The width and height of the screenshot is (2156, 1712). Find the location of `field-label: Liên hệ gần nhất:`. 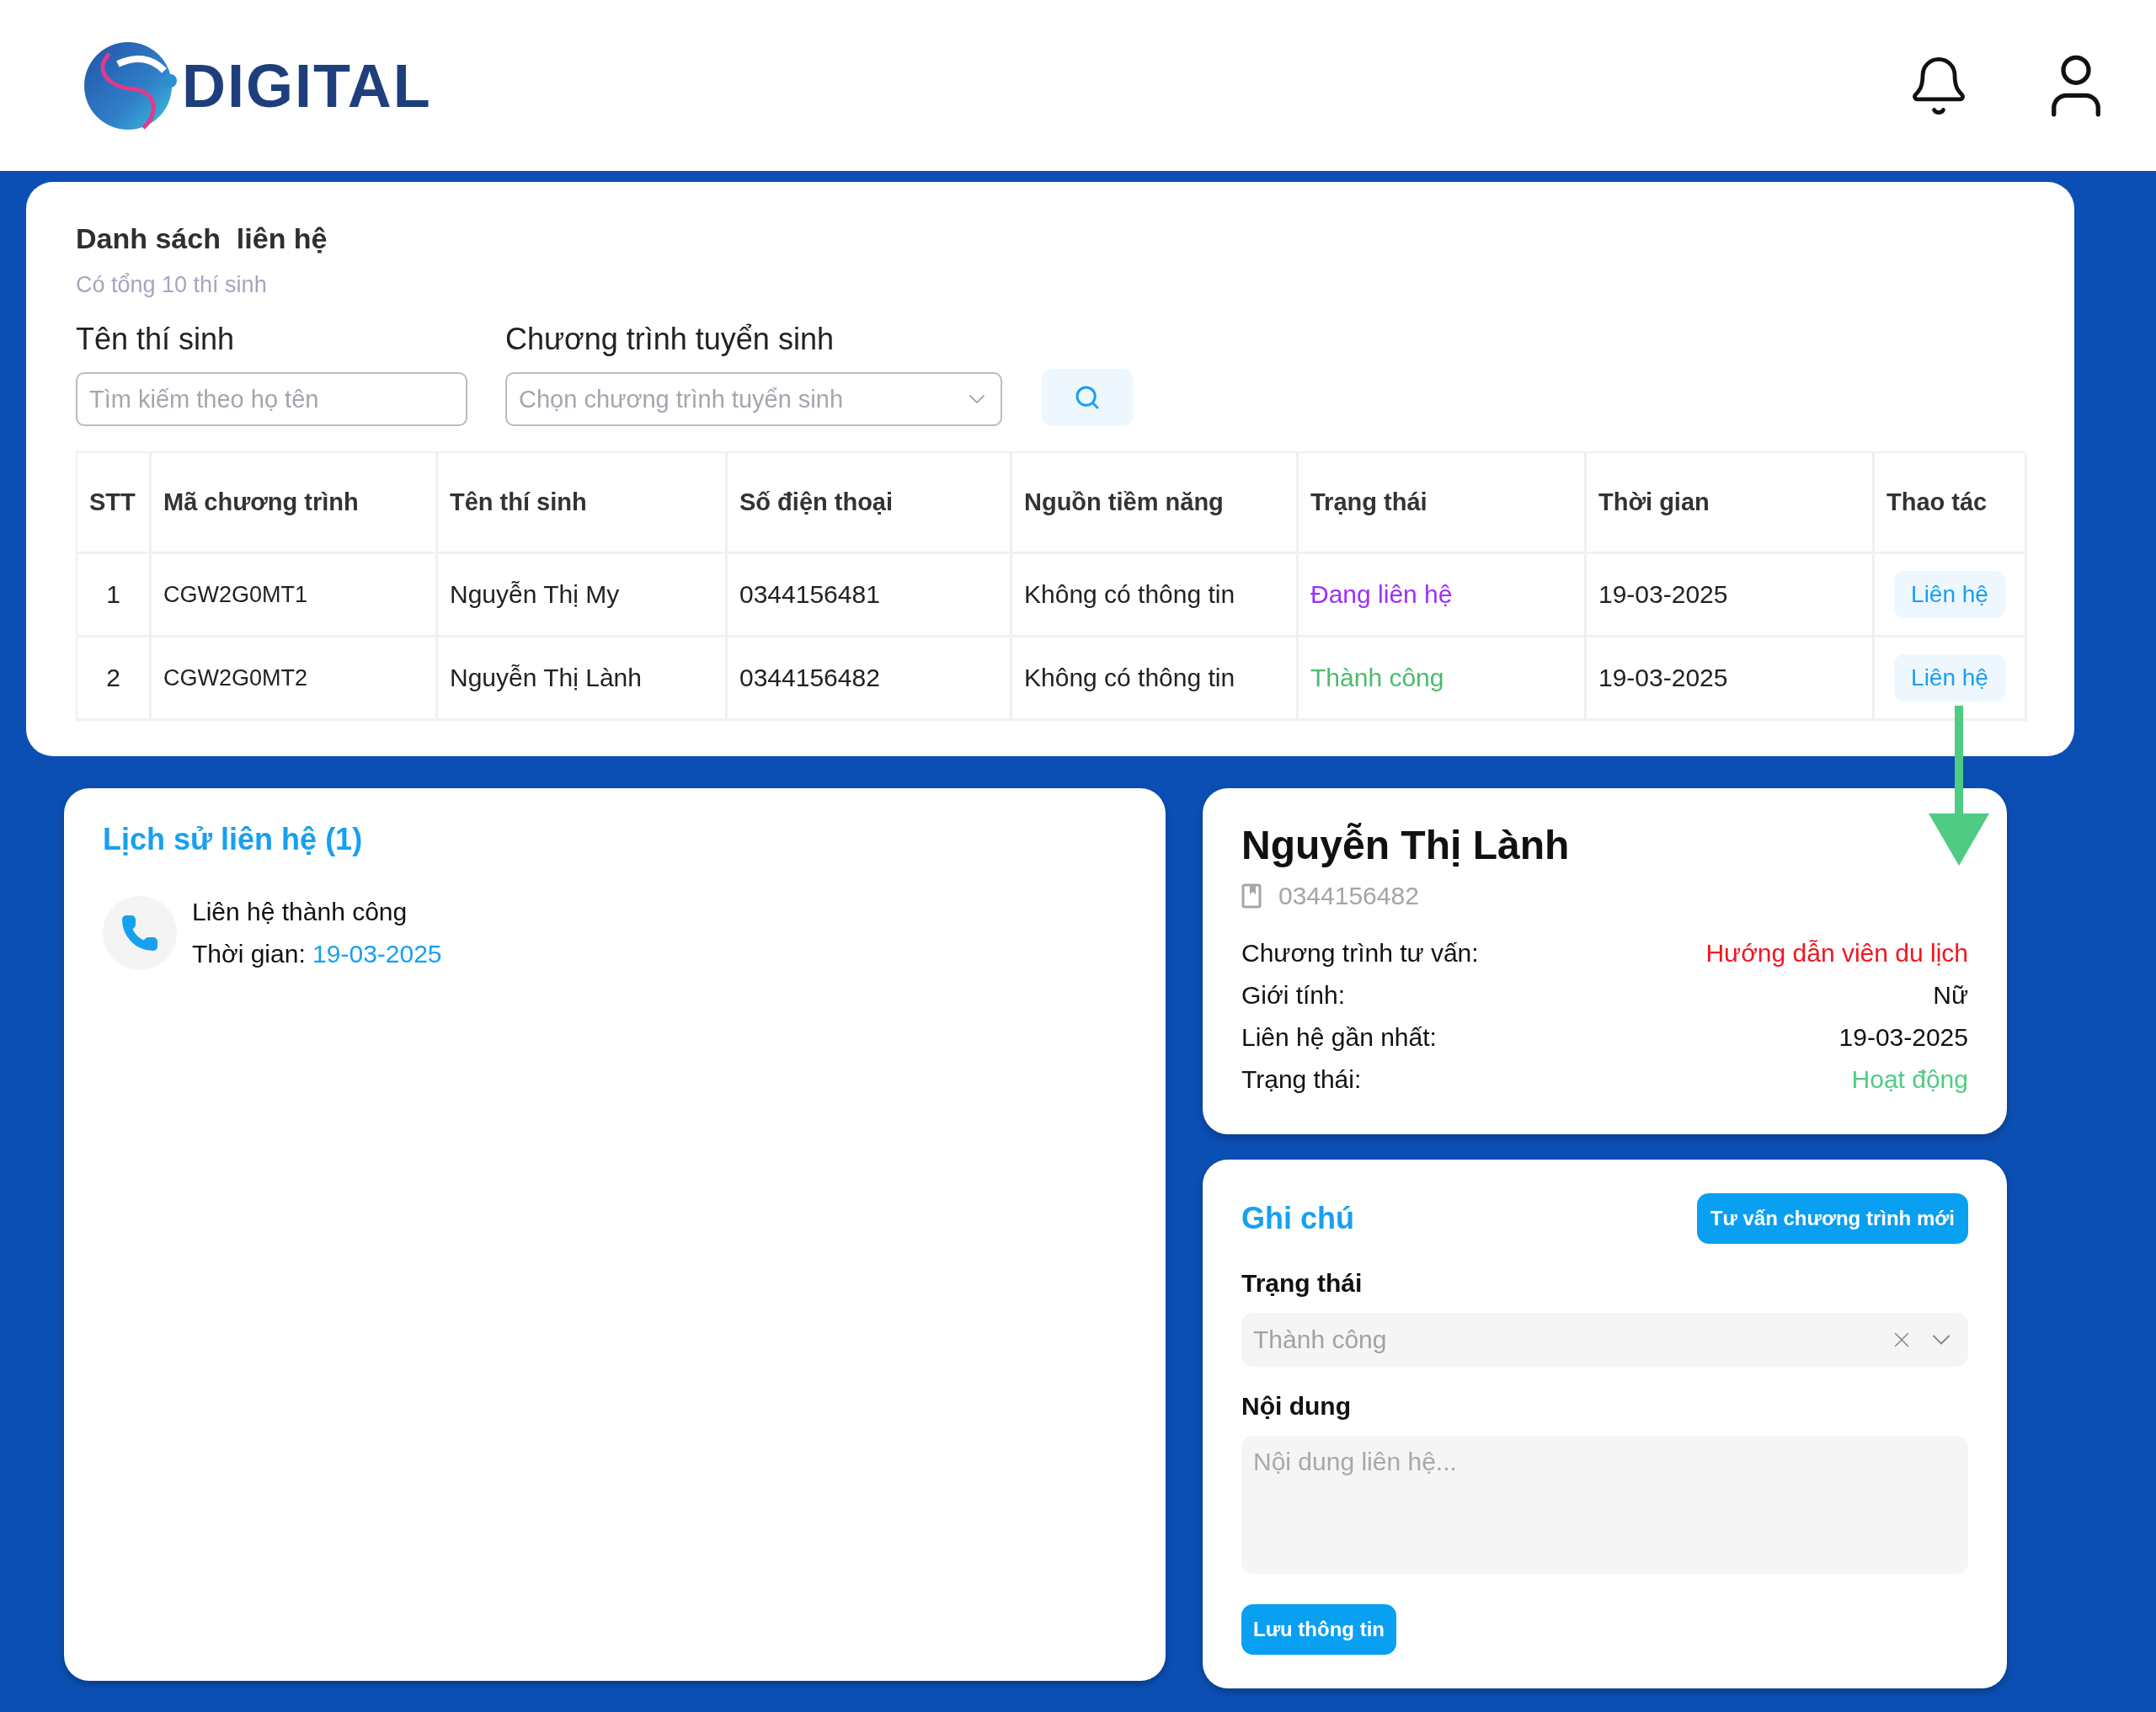

field-label: Liên hệ gần nhất: is located at coordinates (1339, 1037).